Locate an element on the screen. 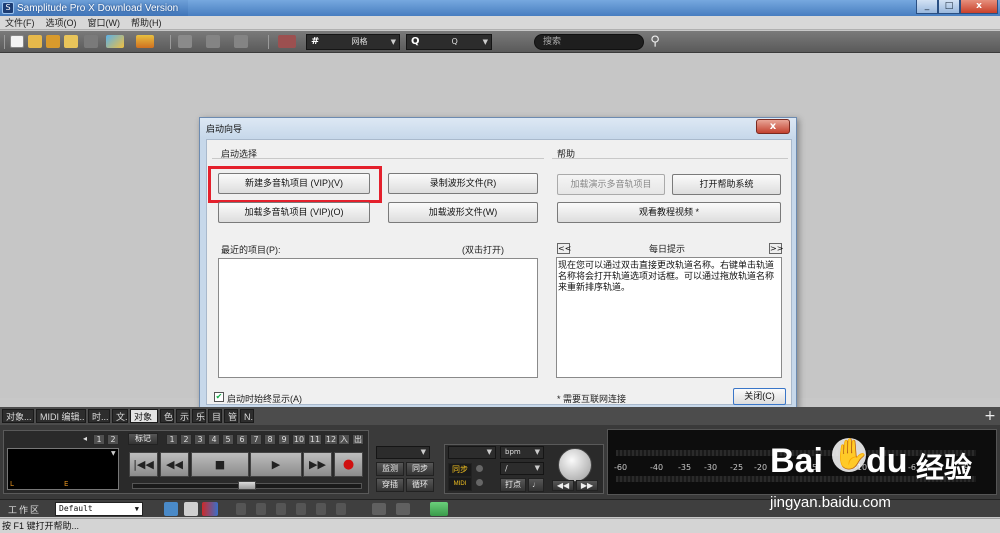 This screenshot has width=1000, height=533. workspace-combo: Default ▼ is located at coordinates (99, 509).